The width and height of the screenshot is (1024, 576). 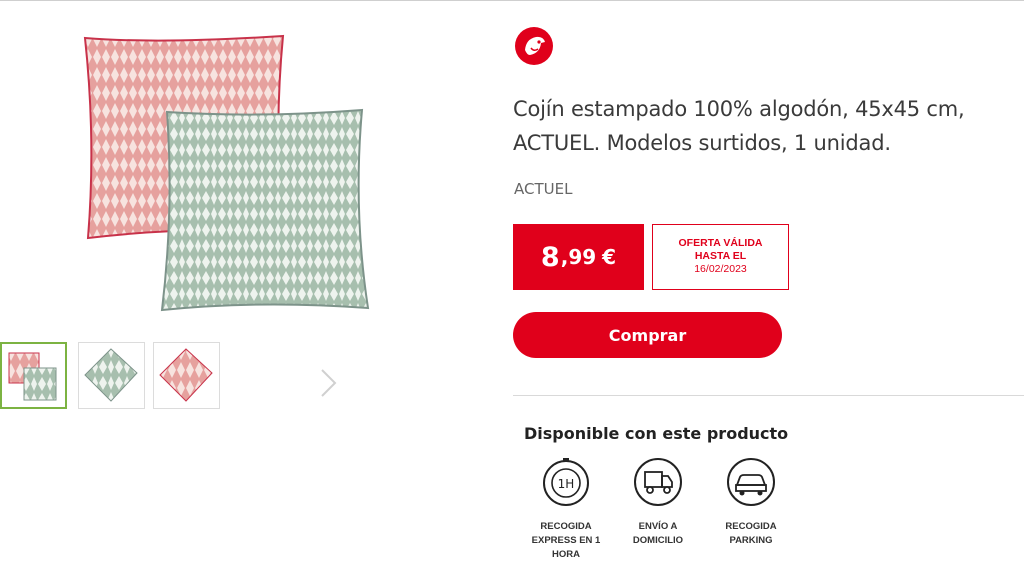 I want to click on price-integer: 8, so click(x=550, y=257).